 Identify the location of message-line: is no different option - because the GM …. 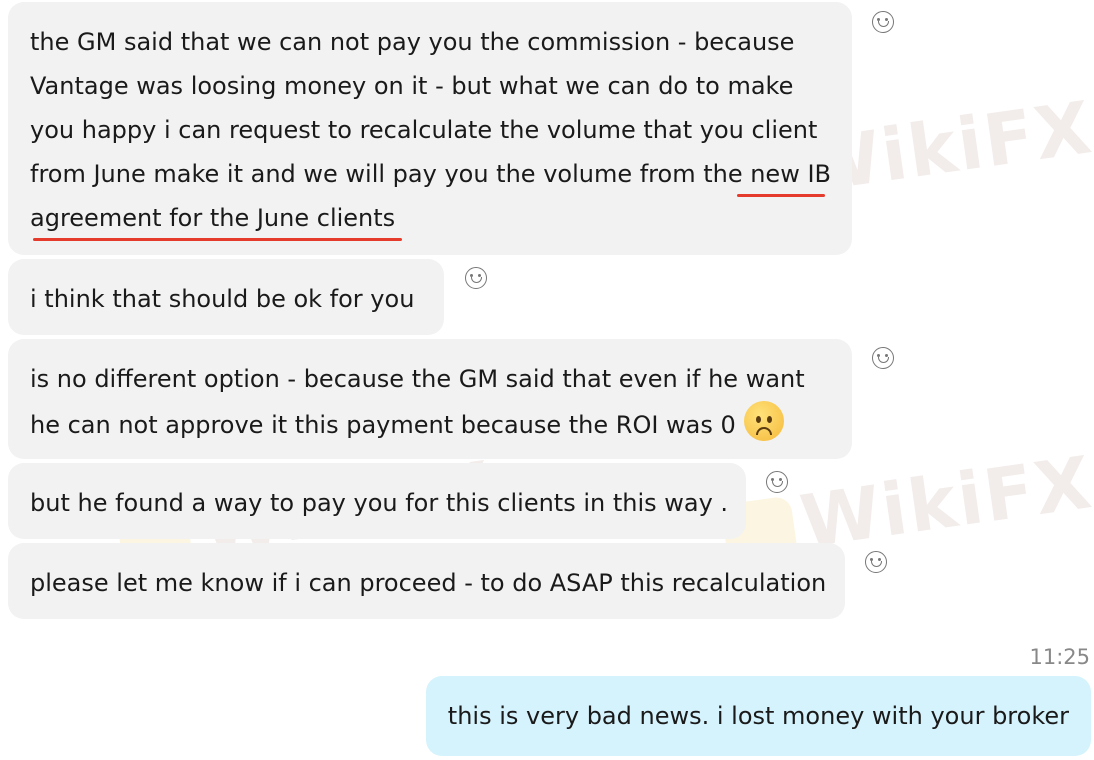
(417, 379).